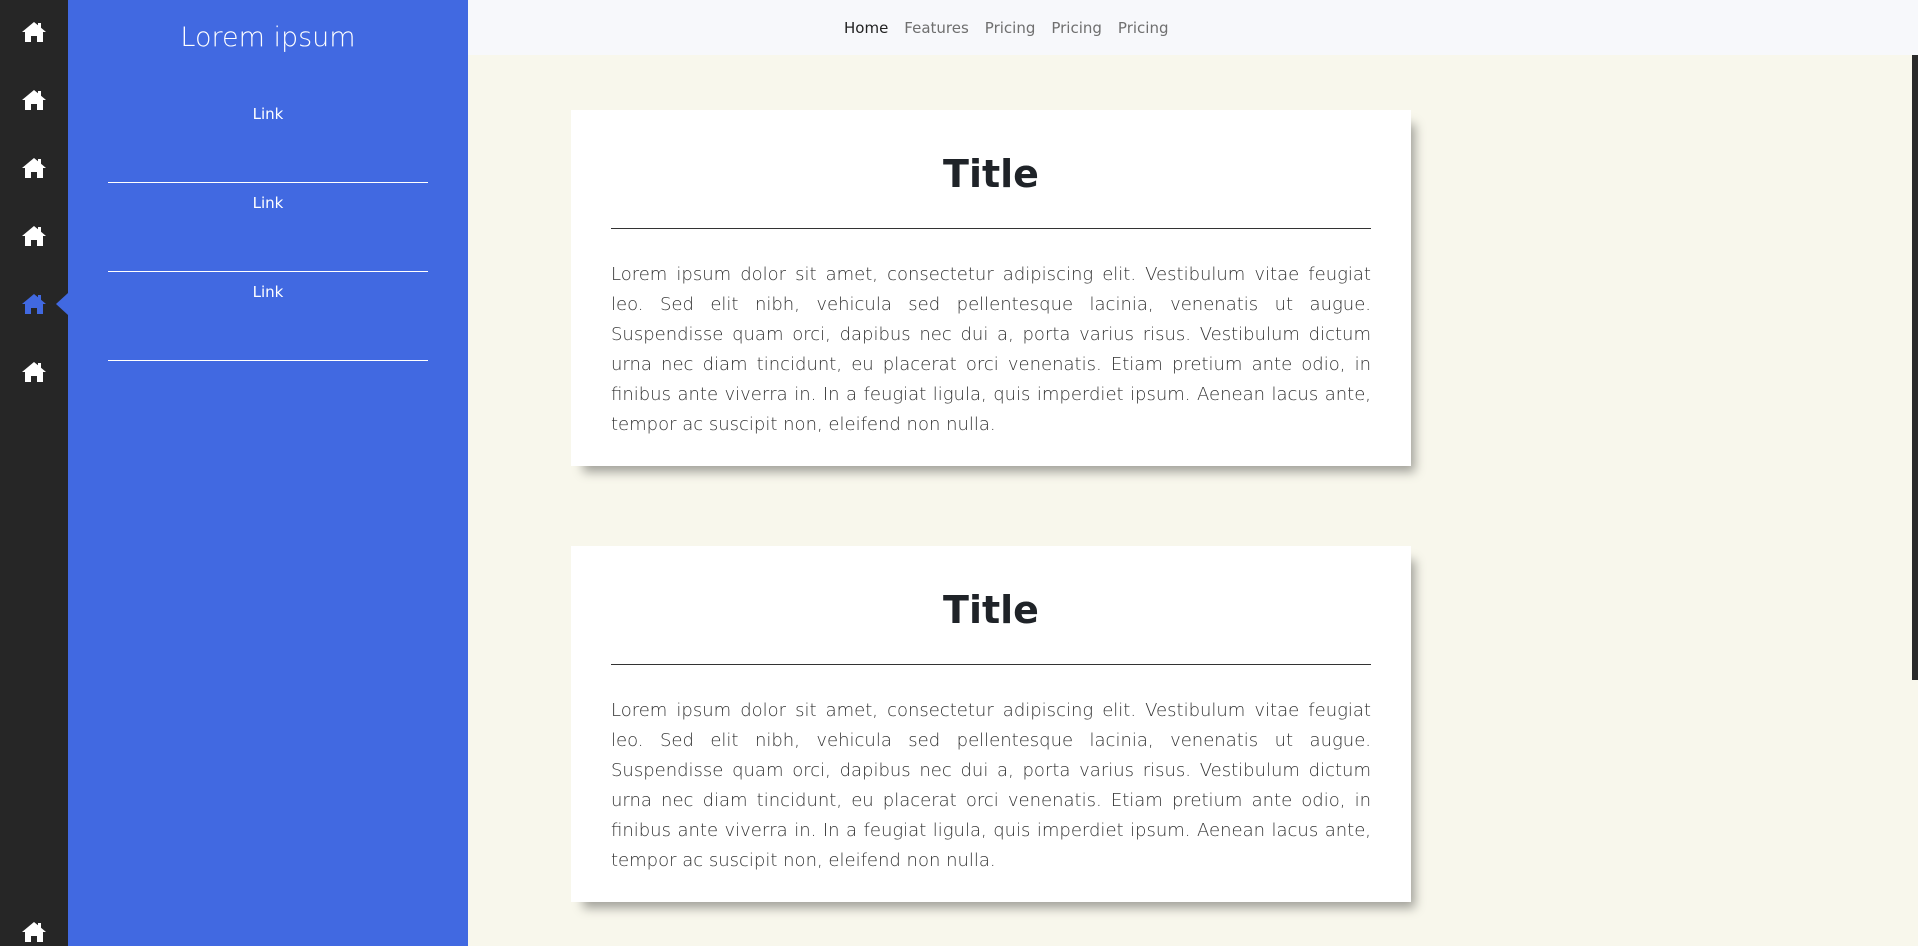 This screenshot has width=1918, height=946. Describe the element at coordinates (1143, 28) in the screenshot. I see `nav-pricing-3: Pricing` at that location.